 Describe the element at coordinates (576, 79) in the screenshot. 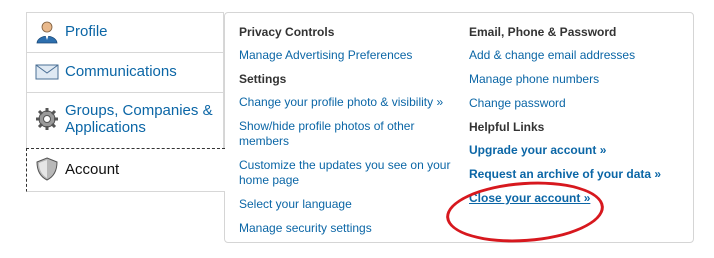

I see `phone-numbers-link: Manage phone numbers` at that location.